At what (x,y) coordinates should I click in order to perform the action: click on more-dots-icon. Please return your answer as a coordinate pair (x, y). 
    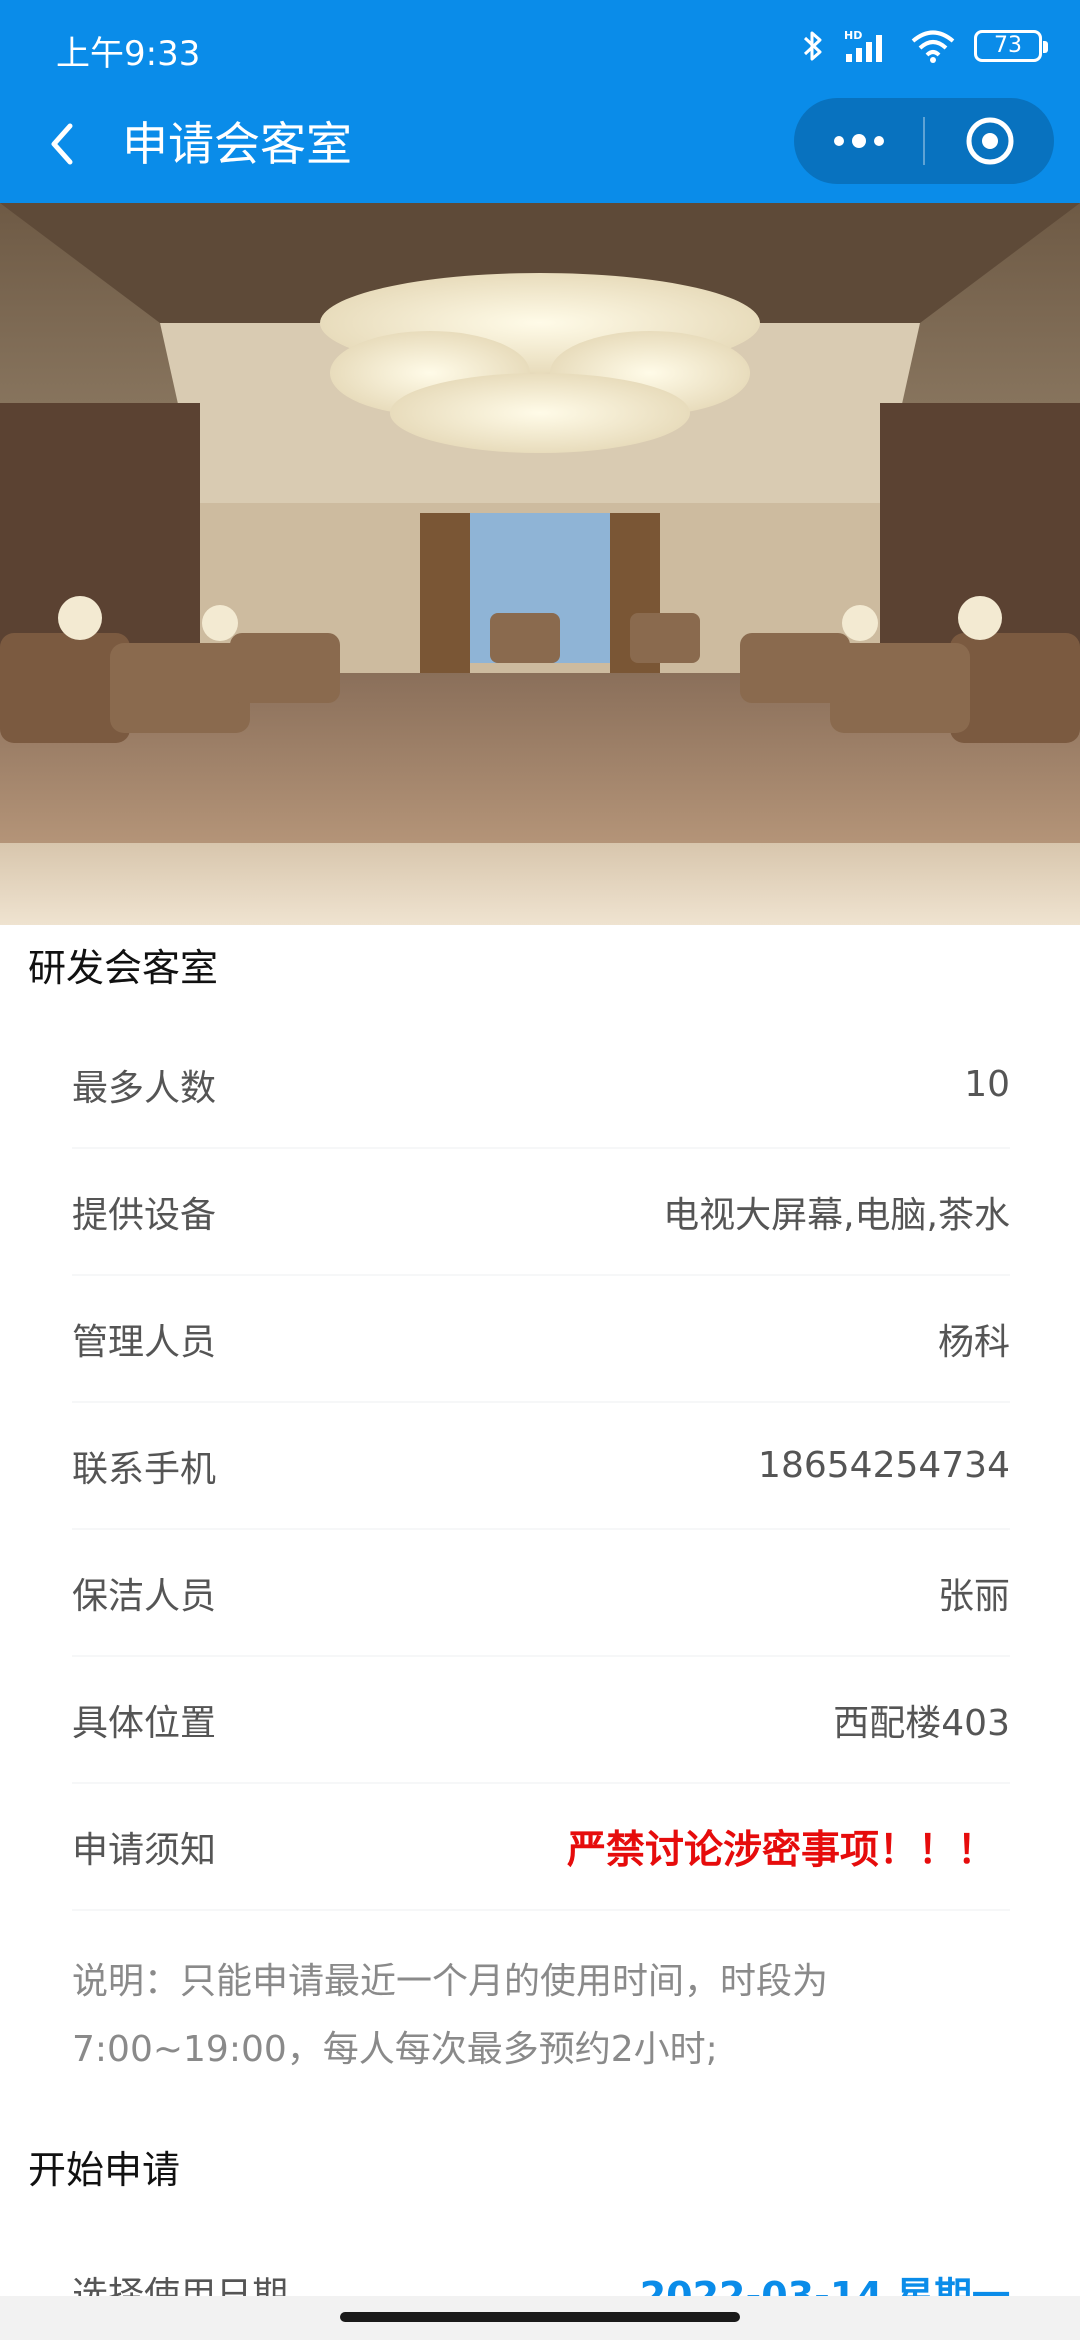
    Looking at the image, I should click on (858, 141).